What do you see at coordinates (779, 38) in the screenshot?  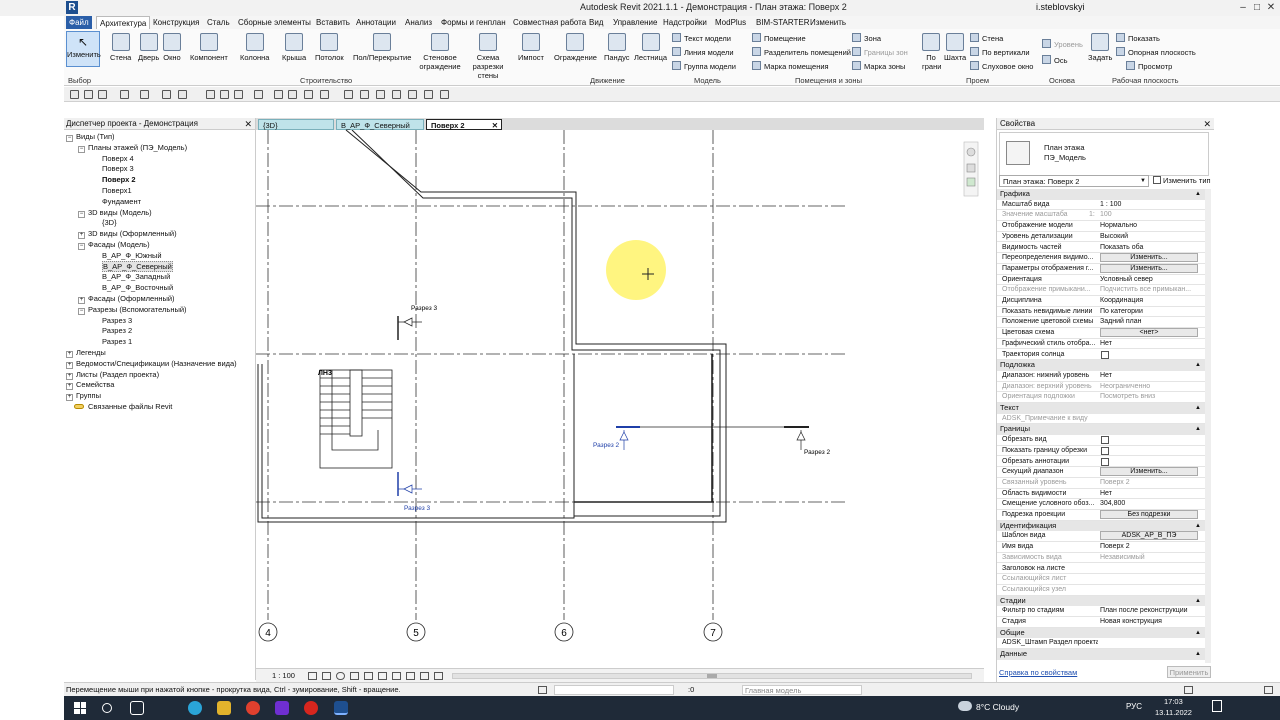 I see `room-button: Помещение` at bounding box center [779, 38].